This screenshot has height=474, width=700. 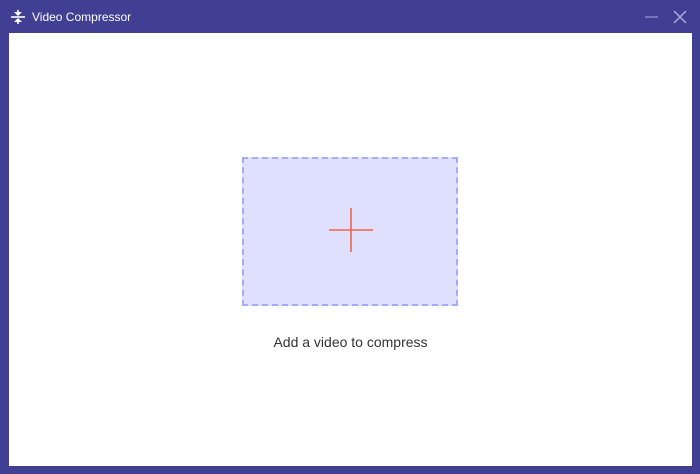 I want to click on close-button, so click(x=680, y=17).